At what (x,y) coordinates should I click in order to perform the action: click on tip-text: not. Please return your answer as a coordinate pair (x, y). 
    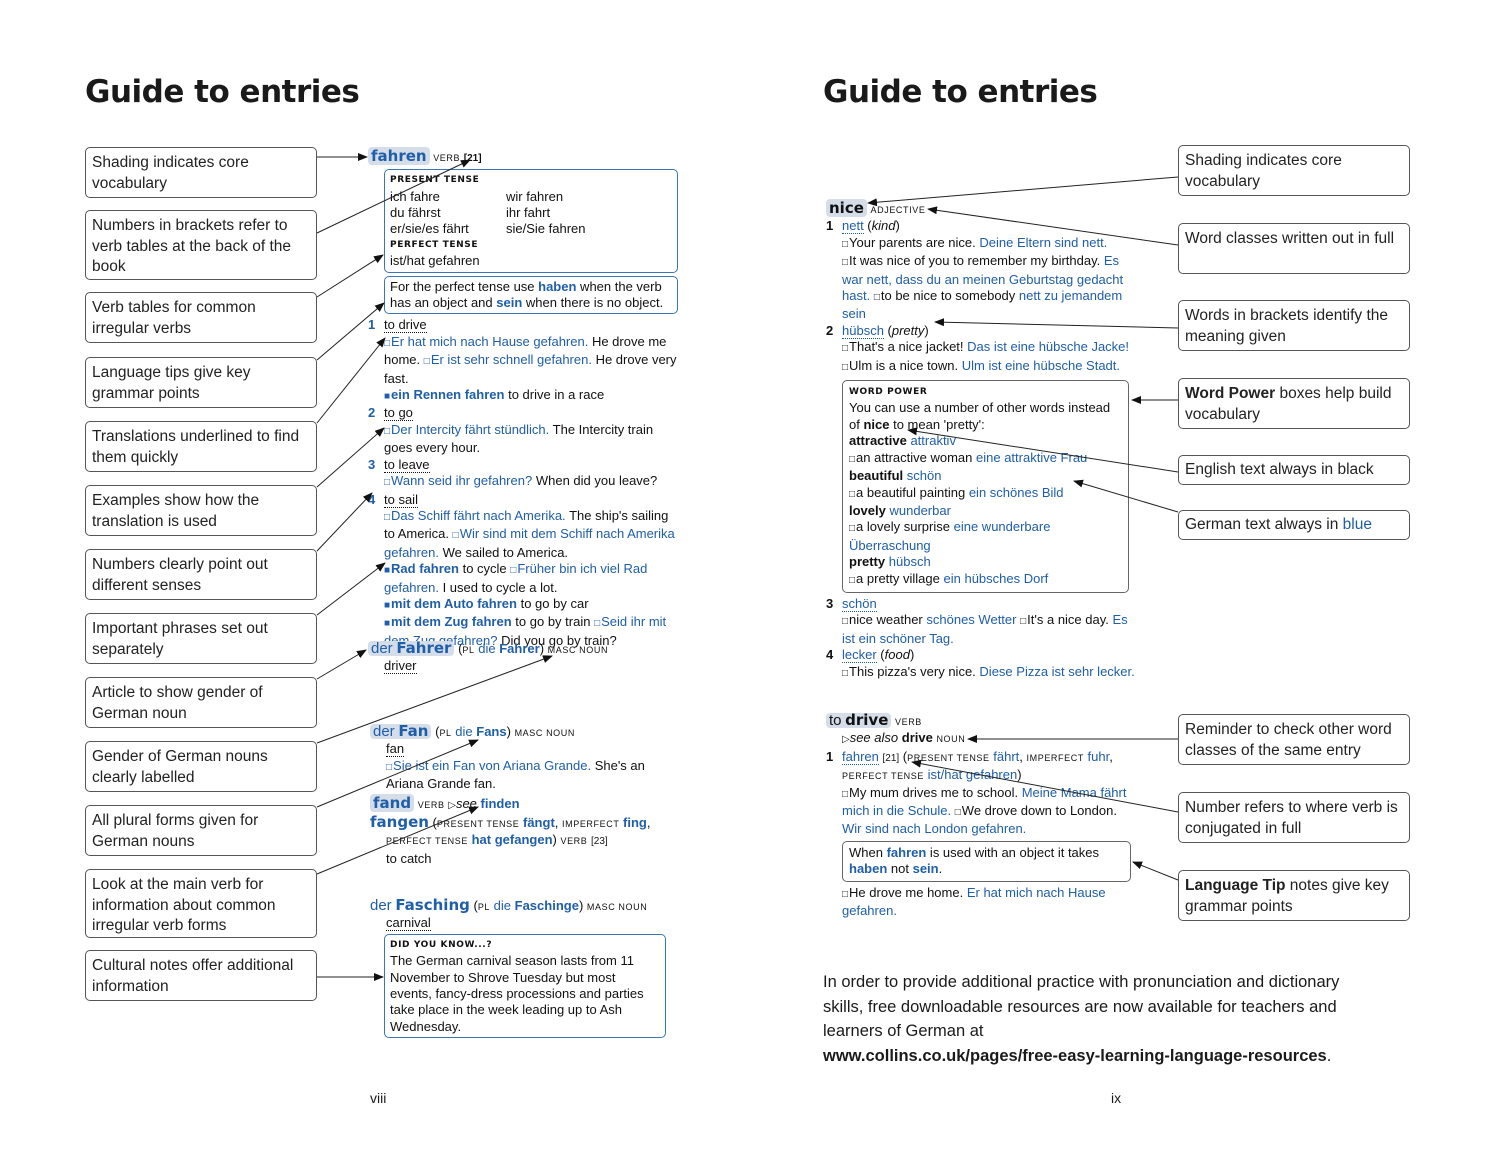
    Looking at the image, I should click on (900, 869).